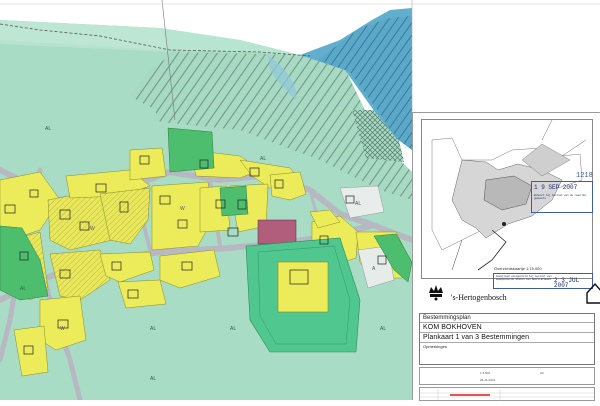  What do you see at coordinates (507, 394) in the screenshot?
I see `revision-table` at bounding box center [507, 394].